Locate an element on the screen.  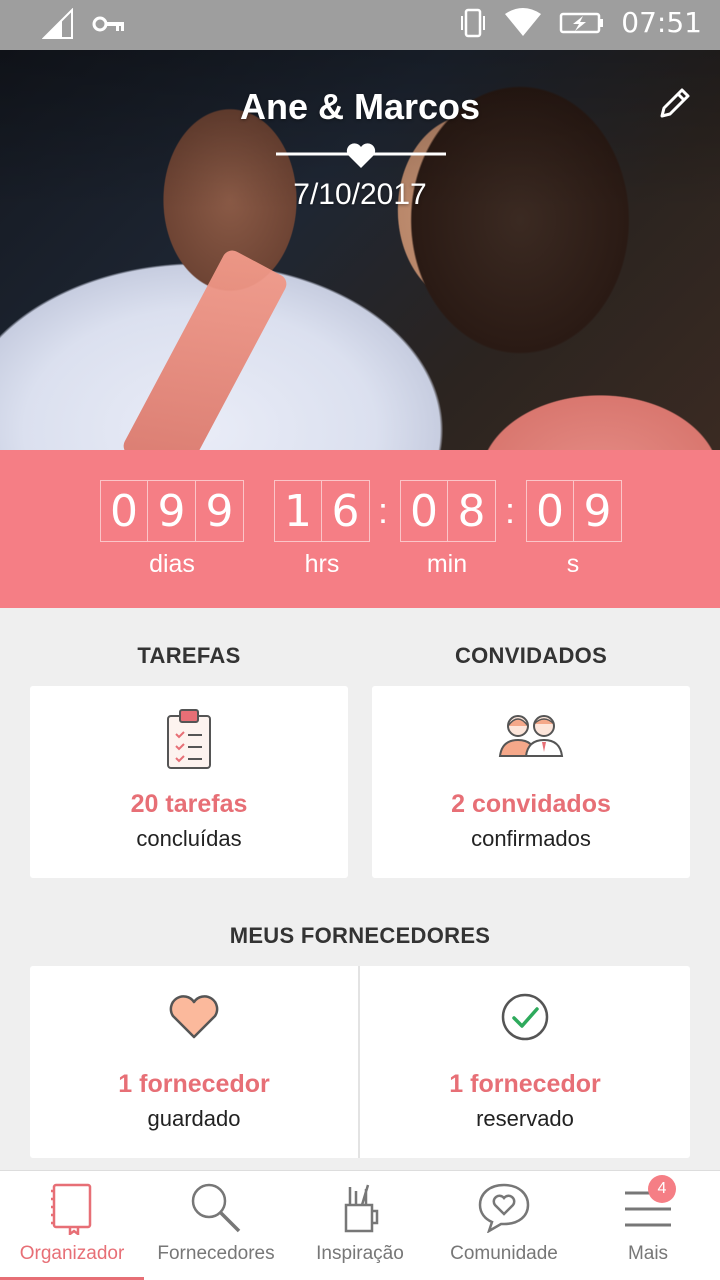
key-icon is located at coordinates (108, 24).